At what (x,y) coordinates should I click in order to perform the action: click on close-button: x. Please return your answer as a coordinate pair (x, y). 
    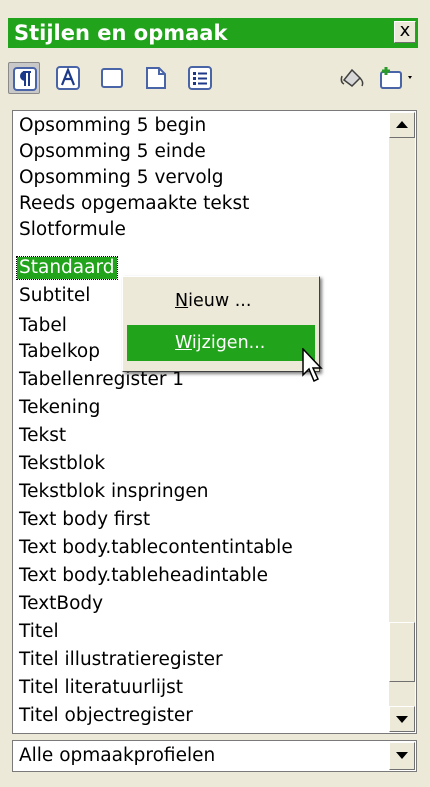
    Looking at the image, I should click on (405, 32).